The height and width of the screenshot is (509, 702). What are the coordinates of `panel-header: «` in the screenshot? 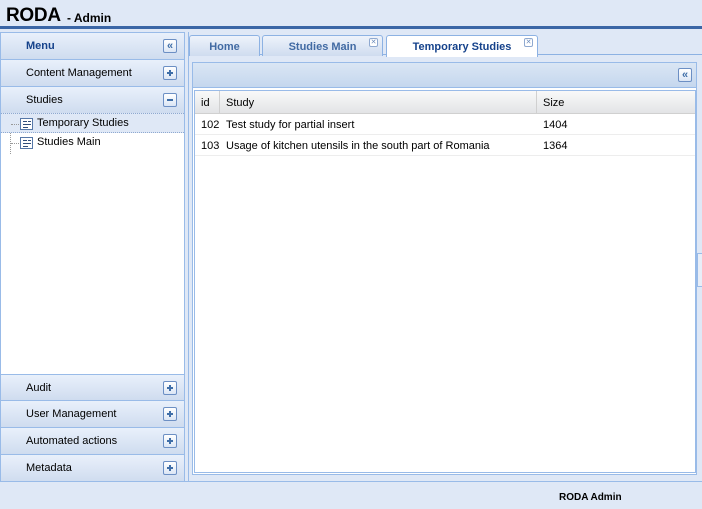 It's located at (444, 75).